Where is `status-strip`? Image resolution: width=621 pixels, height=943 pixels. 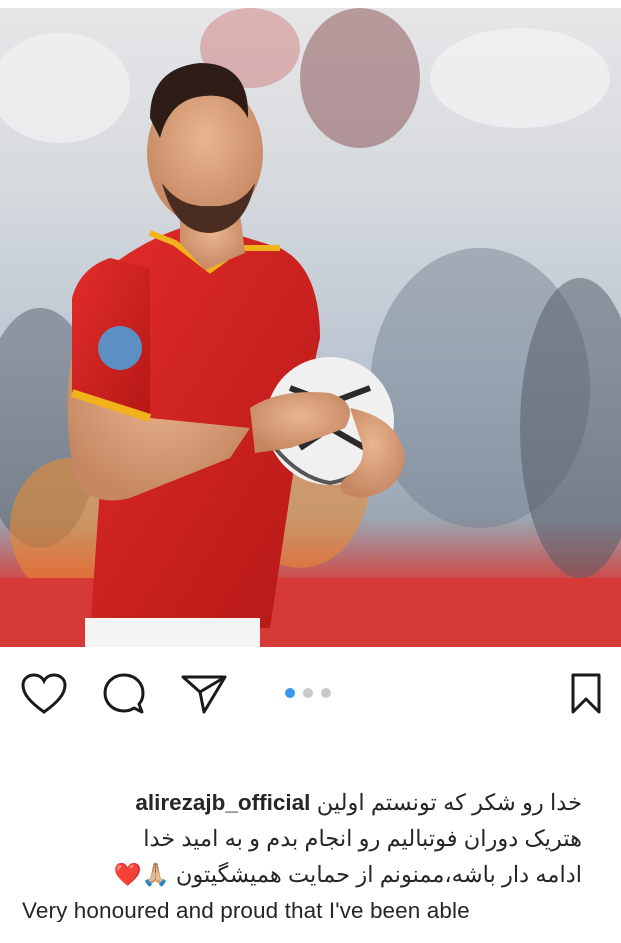 status-strip is located at coordinates (310, 4).